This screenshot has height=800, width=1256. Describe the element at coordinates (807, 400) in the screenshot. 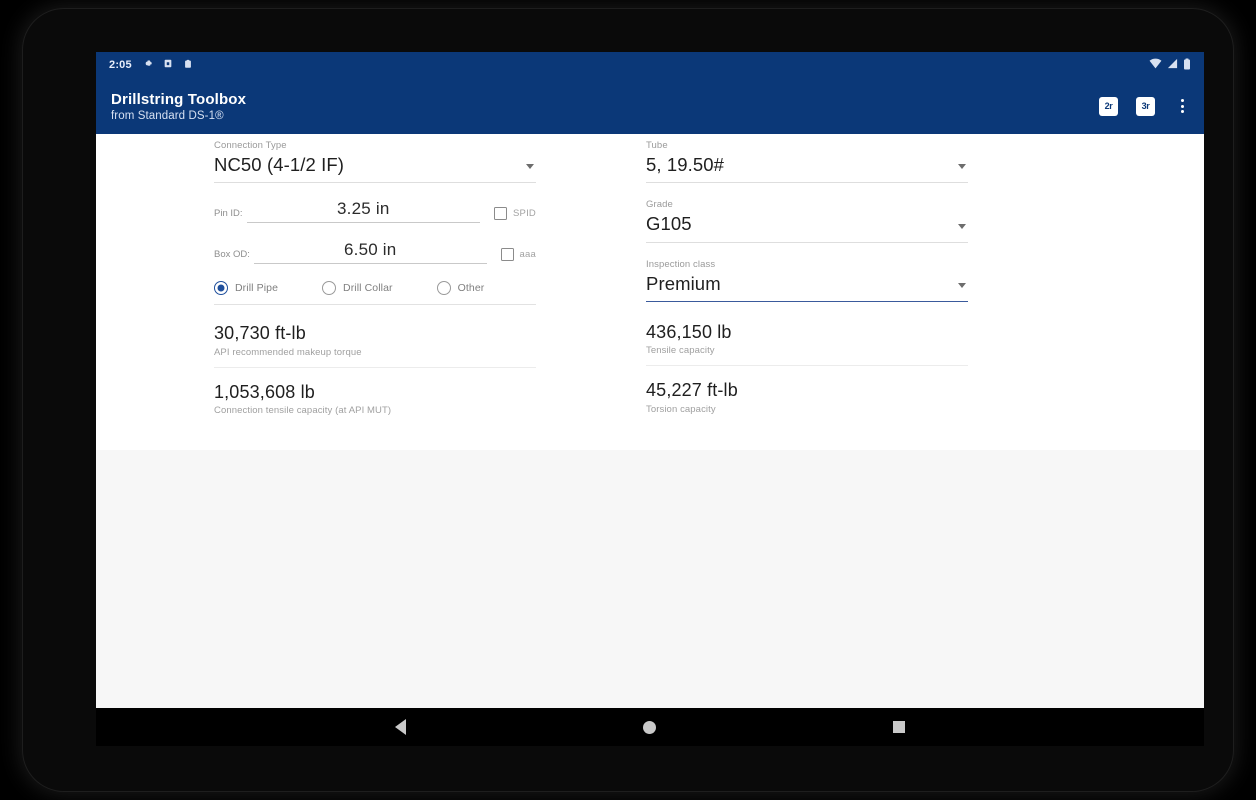

I see `torsion-capacity-result: 45,227 ft-lb Torsion capacity` at that location.